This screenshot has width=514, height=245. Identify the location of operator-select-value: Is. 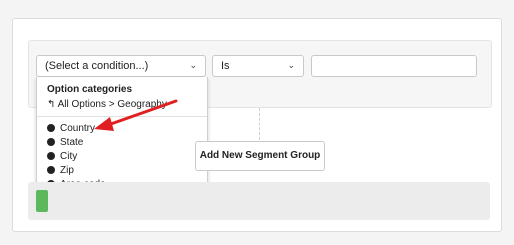
(225, 66).